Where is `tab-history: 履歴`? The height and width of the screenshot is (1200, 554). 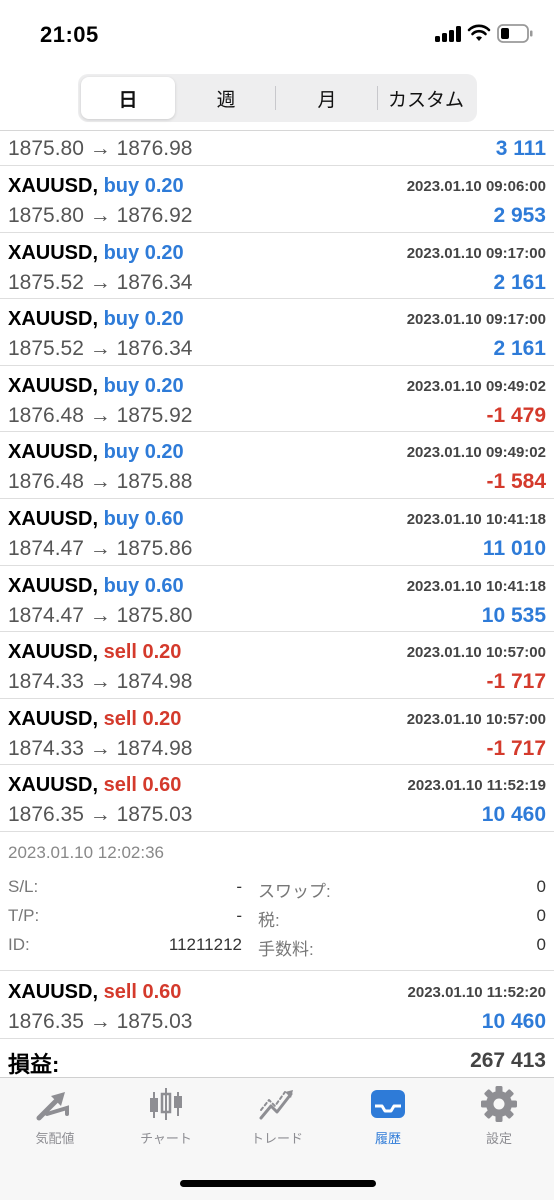
tab-history: 履歴 is located at coordinates (388, 1119).